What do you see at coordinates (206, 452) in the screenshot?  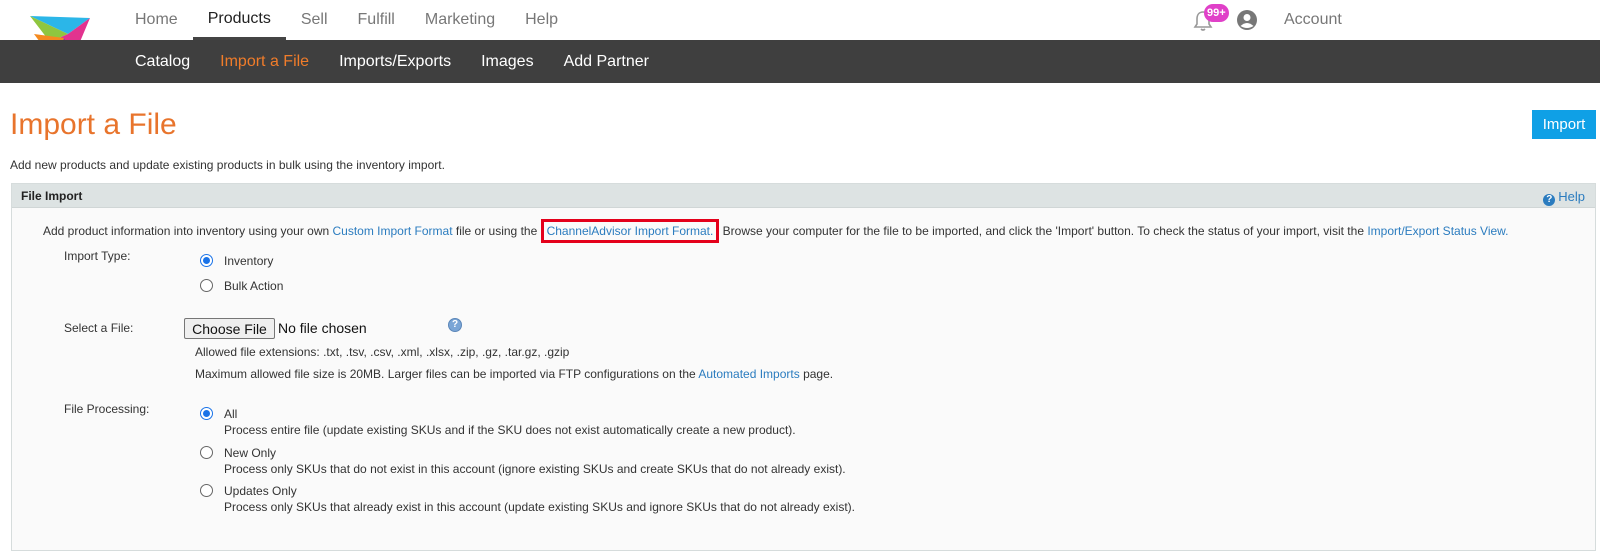 I see `radio-new-only` at bounding box center [206, 452].